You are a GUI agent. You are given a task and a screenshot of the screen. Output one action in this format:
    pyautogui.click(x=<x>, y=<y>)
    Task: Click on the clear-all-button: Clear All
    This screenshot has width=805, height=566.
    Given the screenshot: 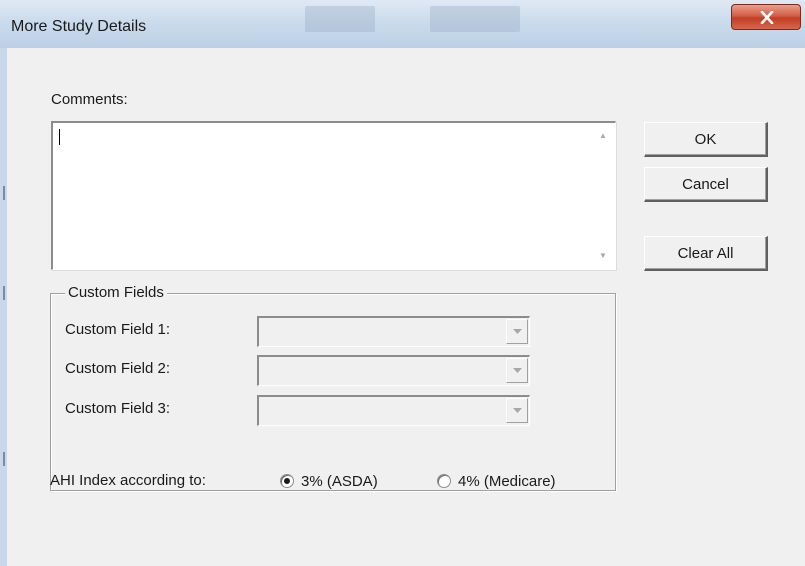 What is the action you would take?
    pyautogui.click(x=706, y=253)
    